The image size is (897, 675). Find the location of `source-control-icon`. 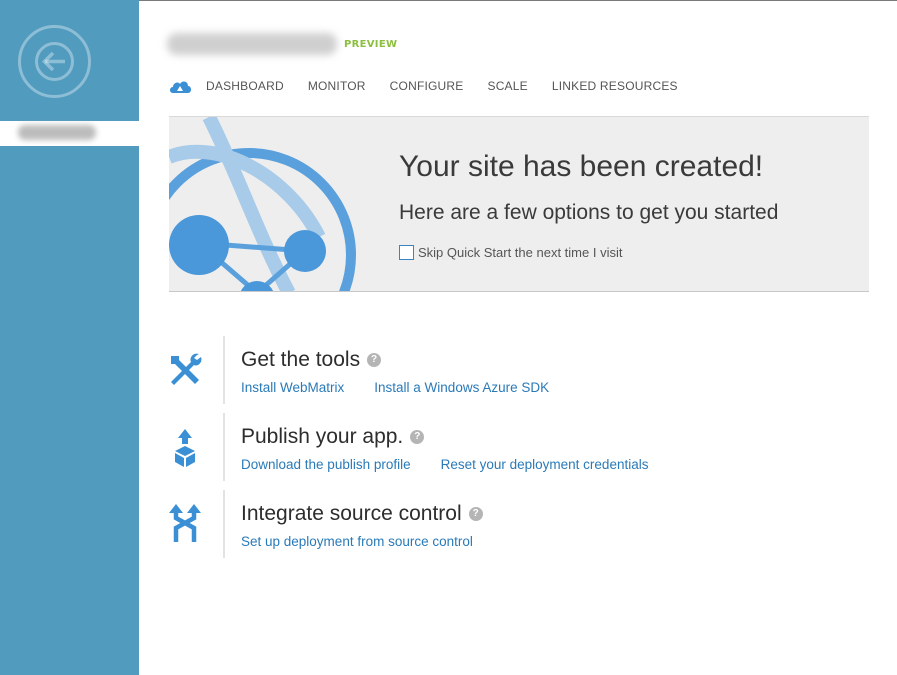

source-control-icon is located at coordinates (185, 523).